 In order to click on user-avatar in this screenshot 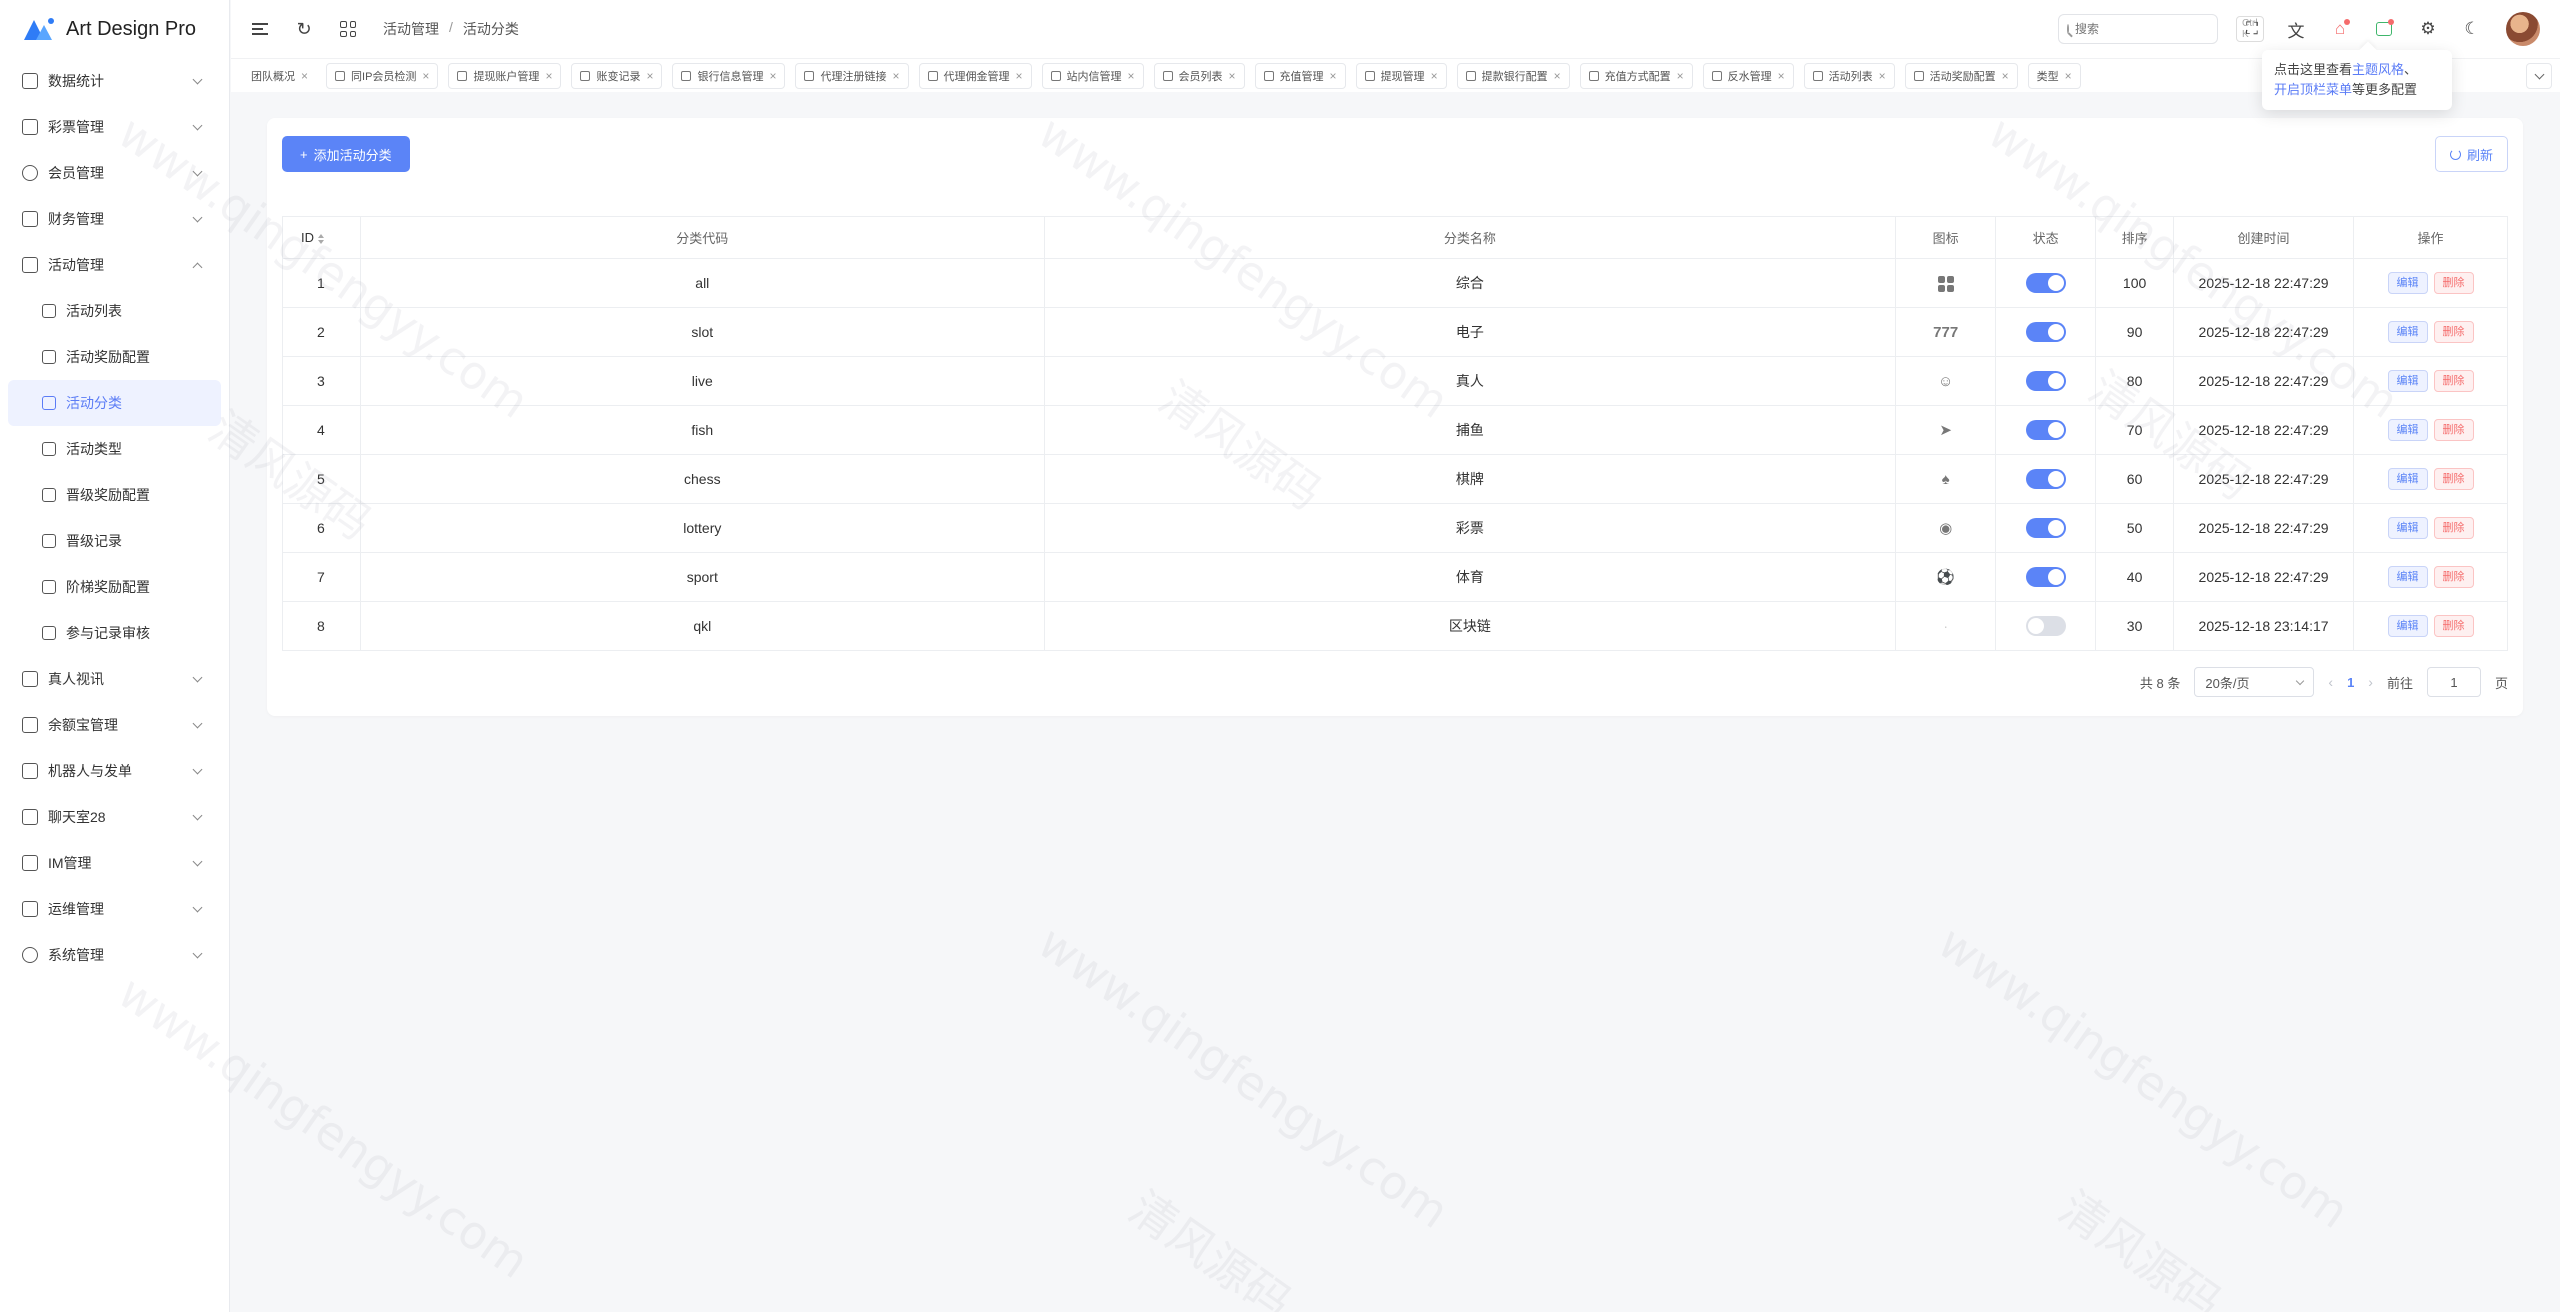, I will do `click(2523, 29)`.